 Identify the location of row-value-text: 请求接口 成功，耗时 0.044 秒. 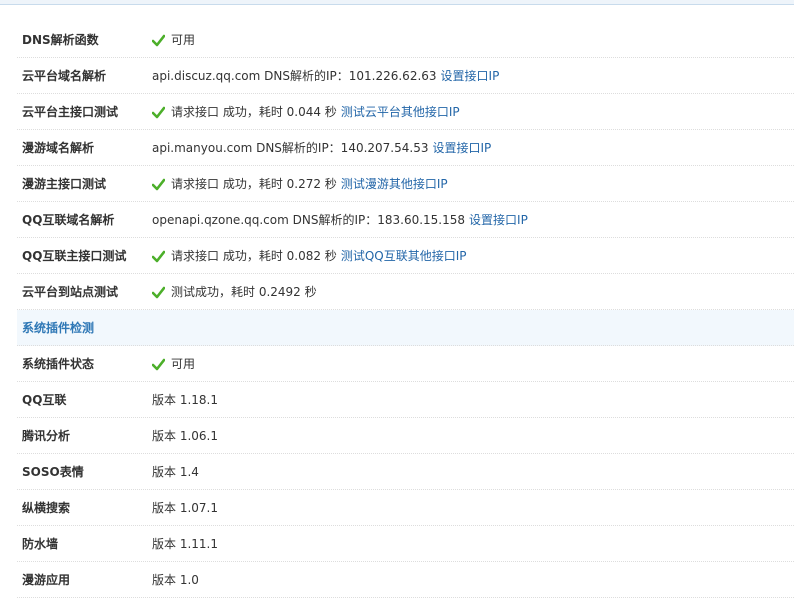
(254, 112).